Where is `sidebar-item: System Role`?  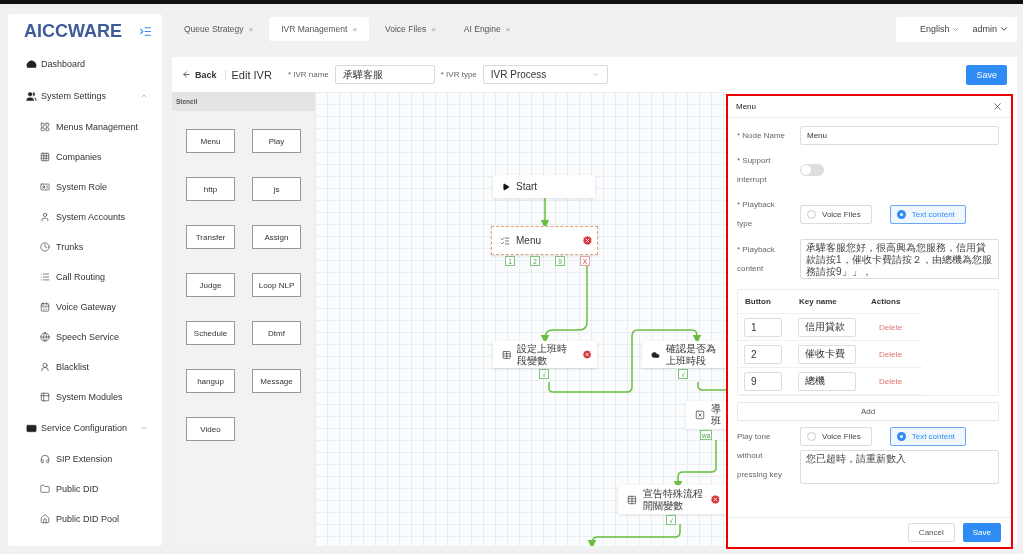 sidebar-item: System Role is located at coordinates (85, 187).